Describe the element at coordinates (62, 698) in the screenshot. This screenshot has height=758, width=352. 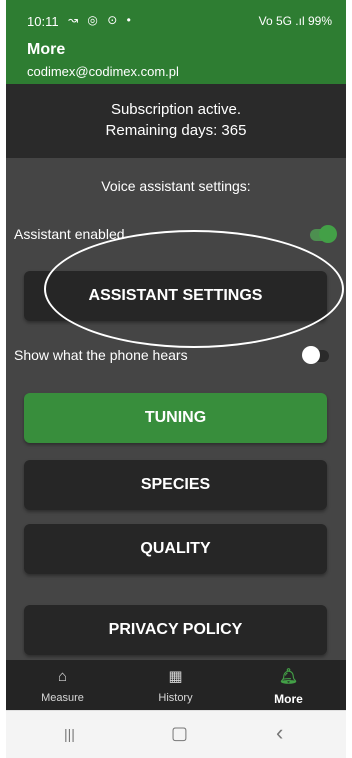
I see `nav-label: Measure` at that location.